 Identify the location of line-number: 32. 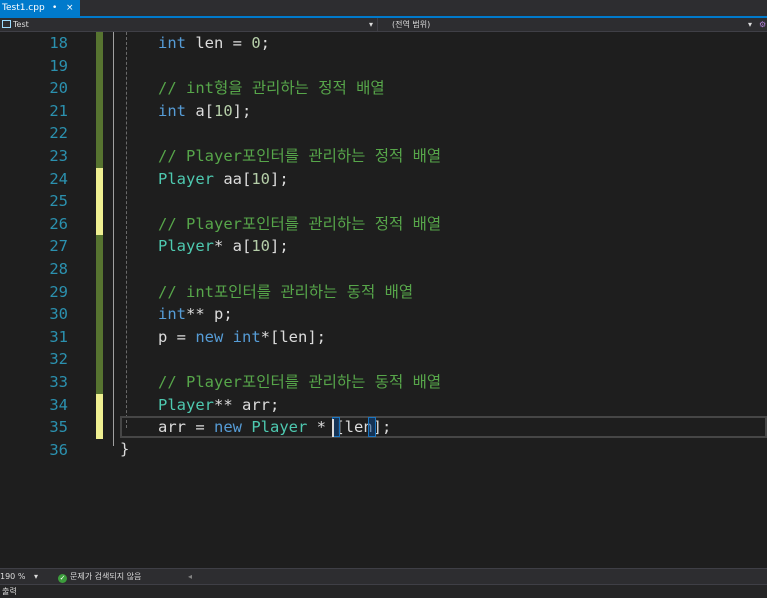
(58, 359).